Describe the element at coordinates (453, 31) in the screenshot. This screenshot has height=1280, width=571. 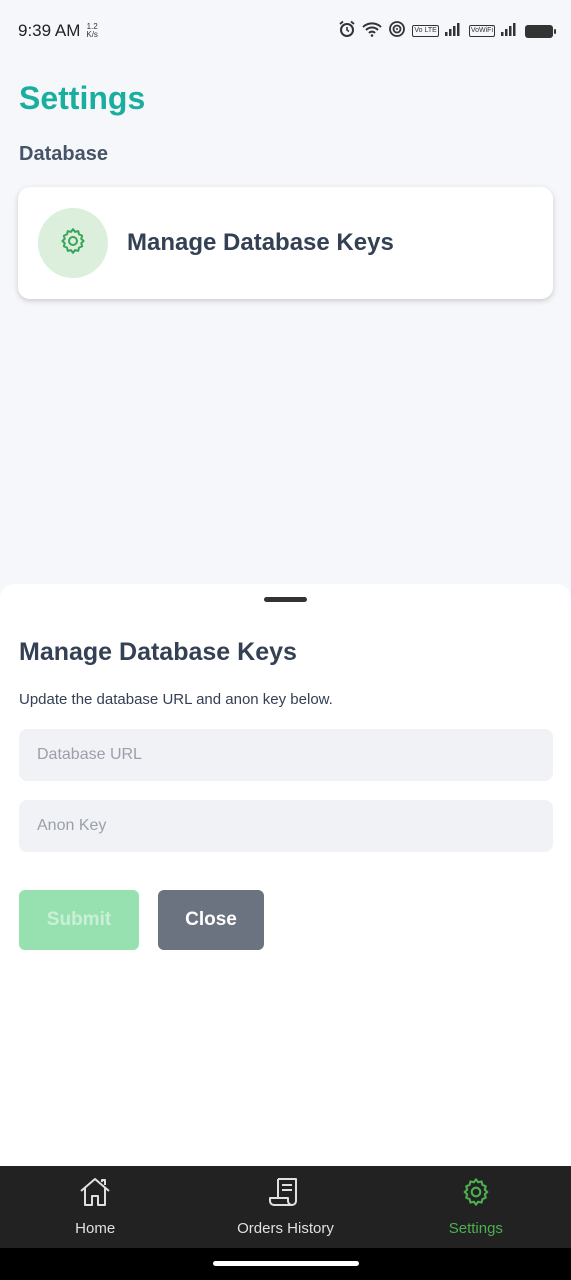
I see `signal-icon` at that location.